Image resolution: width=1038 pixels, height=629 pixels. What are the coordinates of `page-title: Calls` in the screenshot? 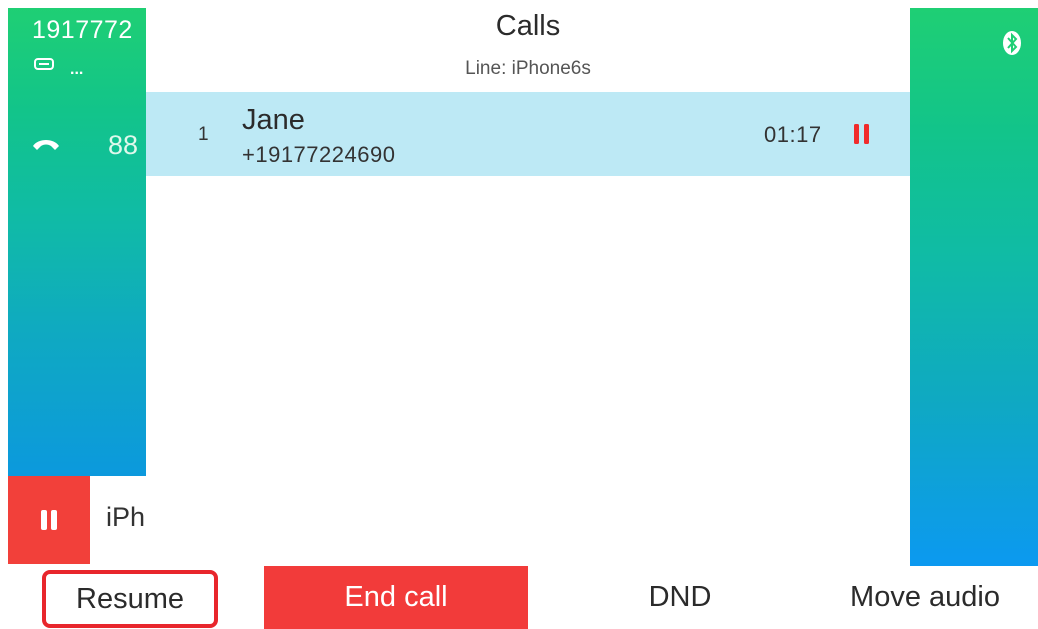 It's located at (528, 26).